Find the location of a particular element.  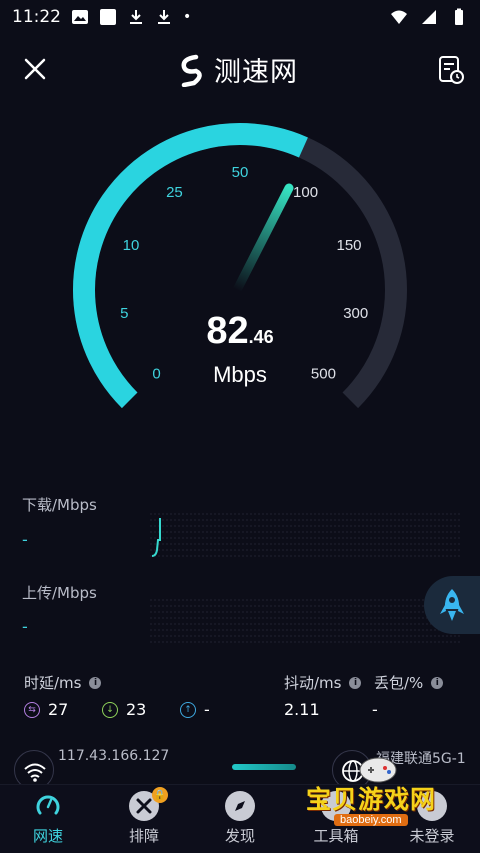

gallery-notification-icon is located at coordinates (80, 17).